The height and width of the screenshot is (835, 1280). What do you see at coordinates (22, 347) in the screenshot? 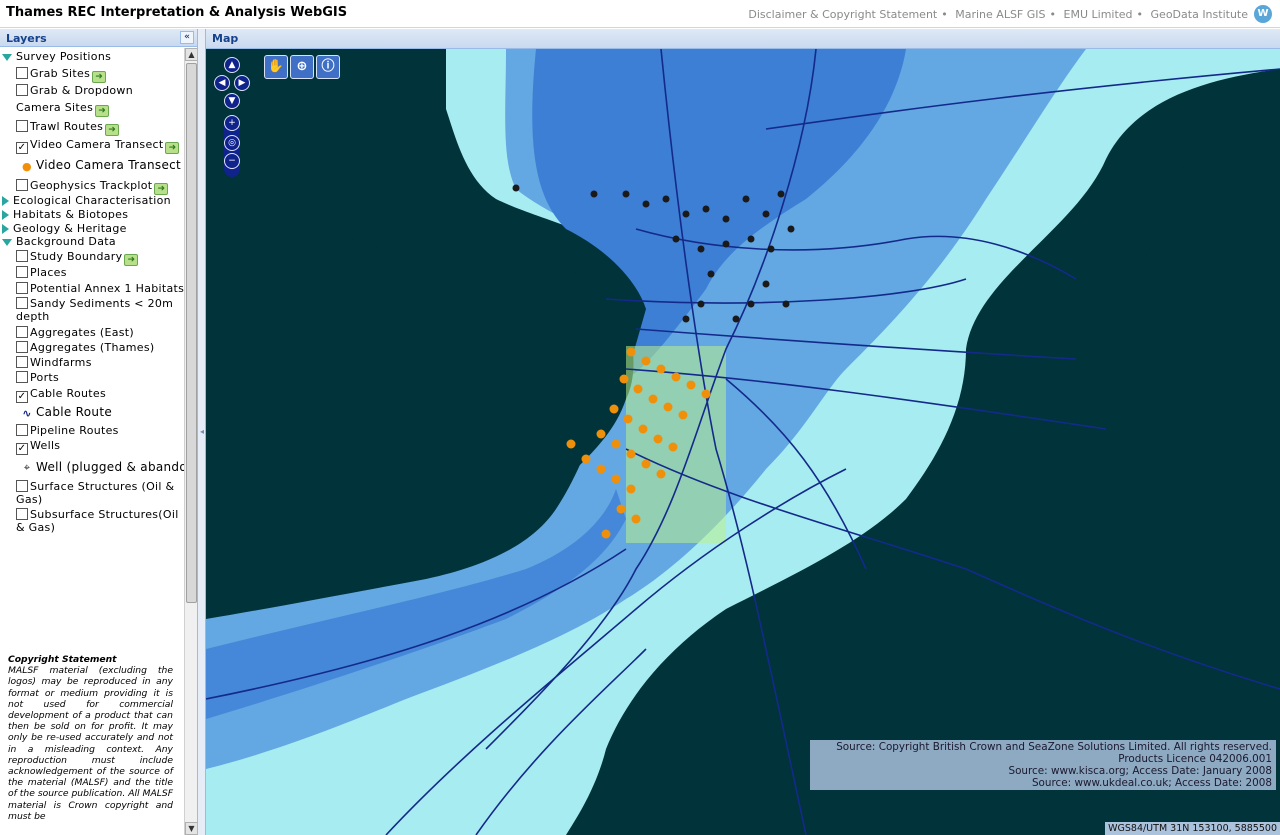
I see `aggregates-thames-checkbox` at bounding box center [22, 347].